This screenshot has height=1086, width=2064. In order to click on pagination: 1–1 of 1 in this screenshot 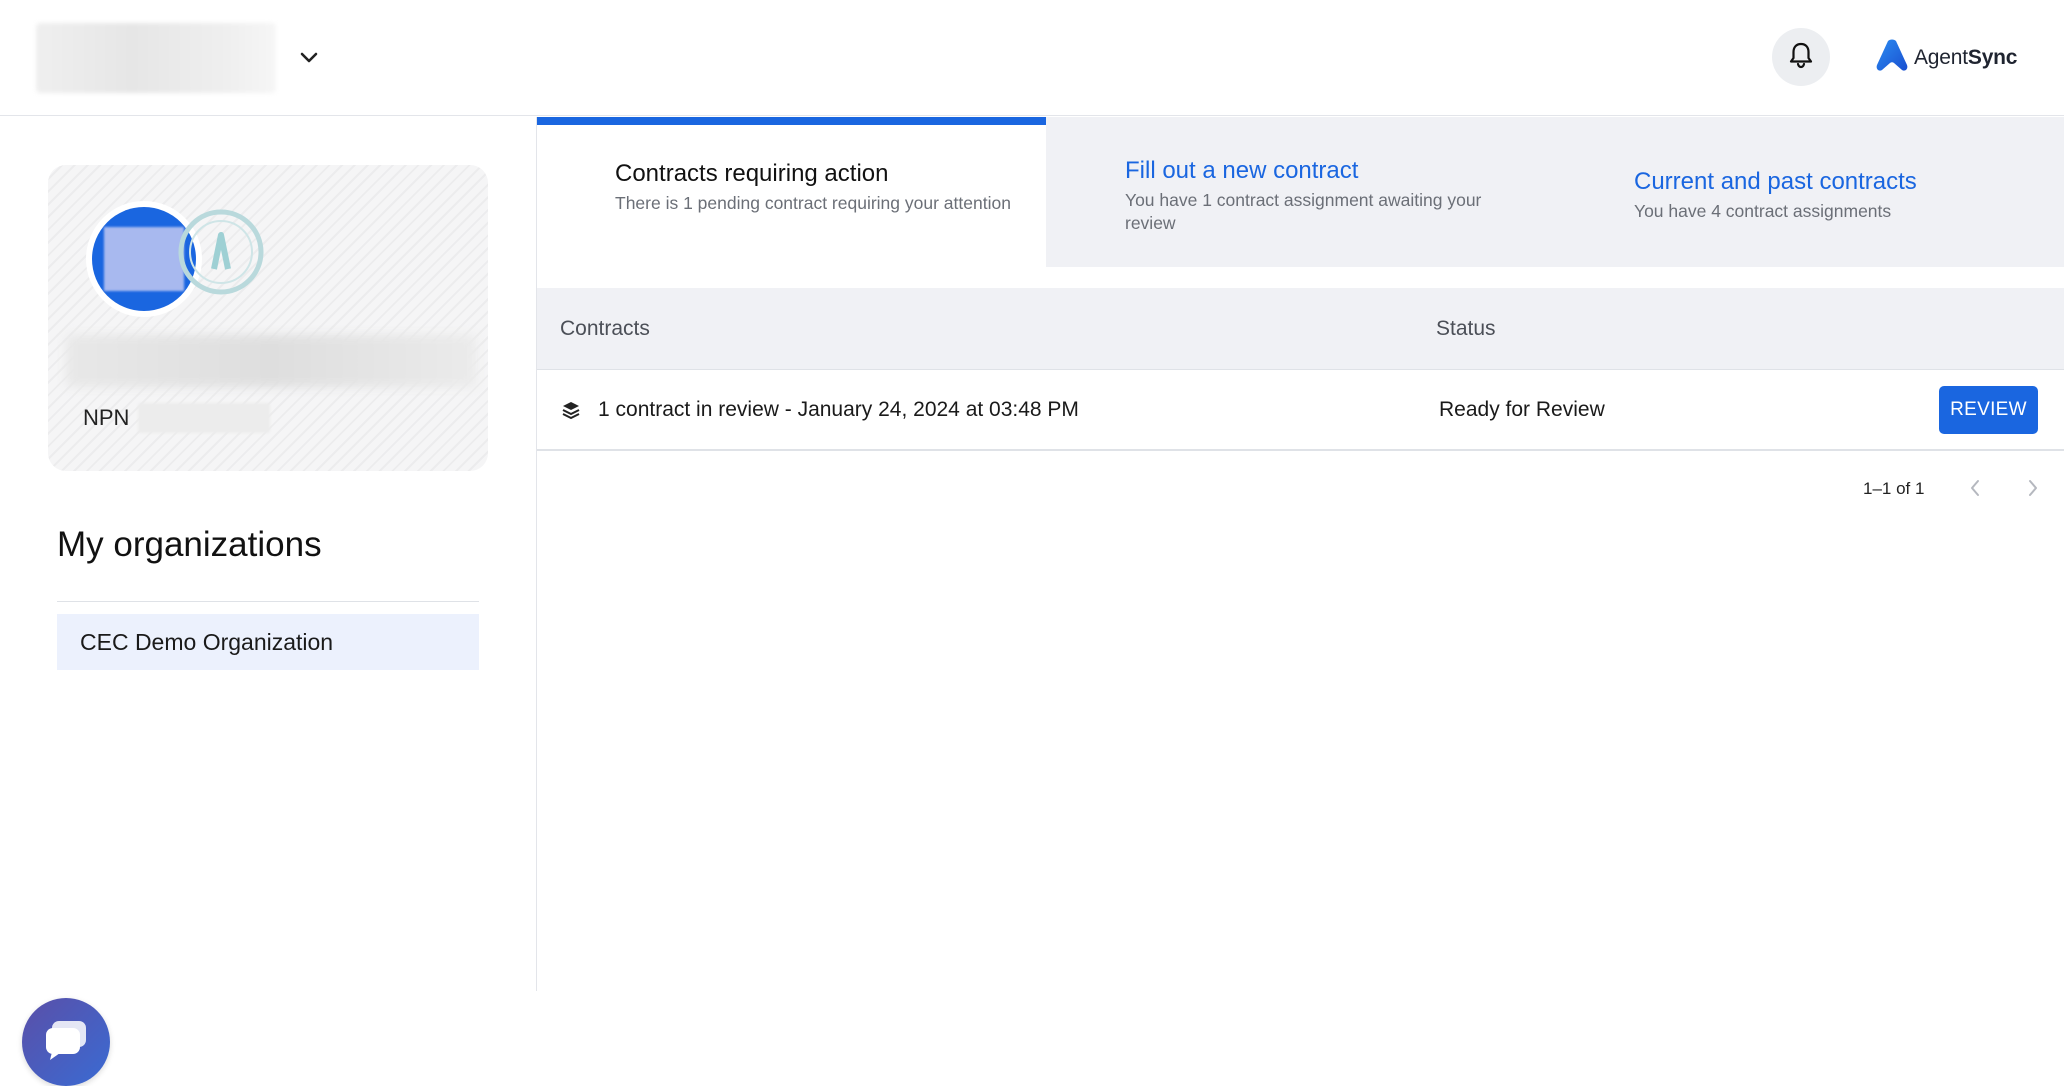, I will do `click(1300, 490)`.